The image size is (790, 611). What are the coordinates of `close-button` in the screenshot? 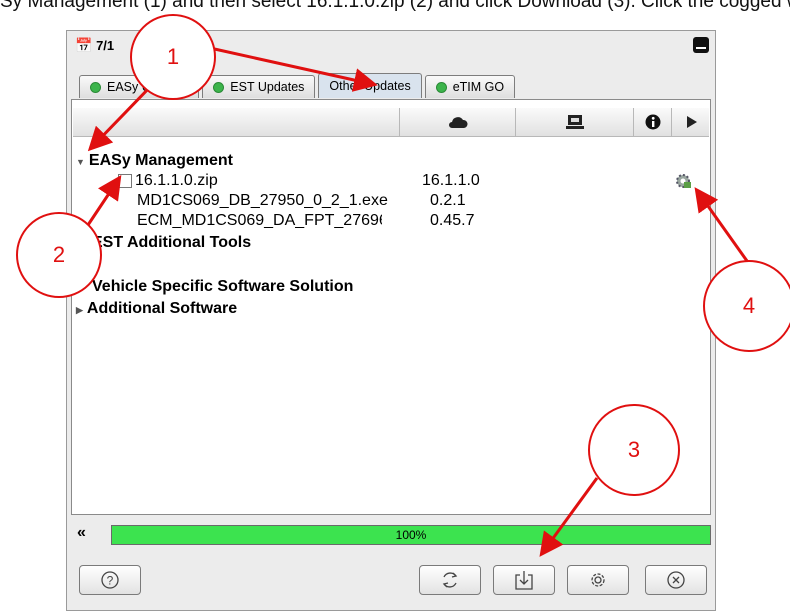 It's located at (676, 580).